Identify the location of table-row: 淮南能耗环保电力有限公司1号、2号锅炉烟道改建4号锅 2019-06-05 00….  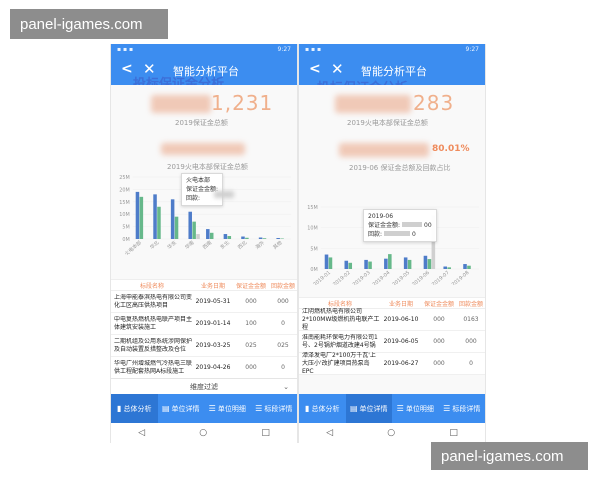
(392, 342).